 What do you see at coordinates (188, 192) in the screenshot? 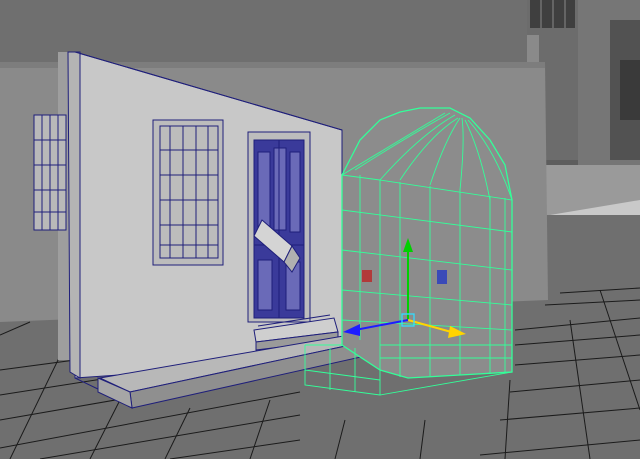
I see `center-window` at bounding box center [188, 192].